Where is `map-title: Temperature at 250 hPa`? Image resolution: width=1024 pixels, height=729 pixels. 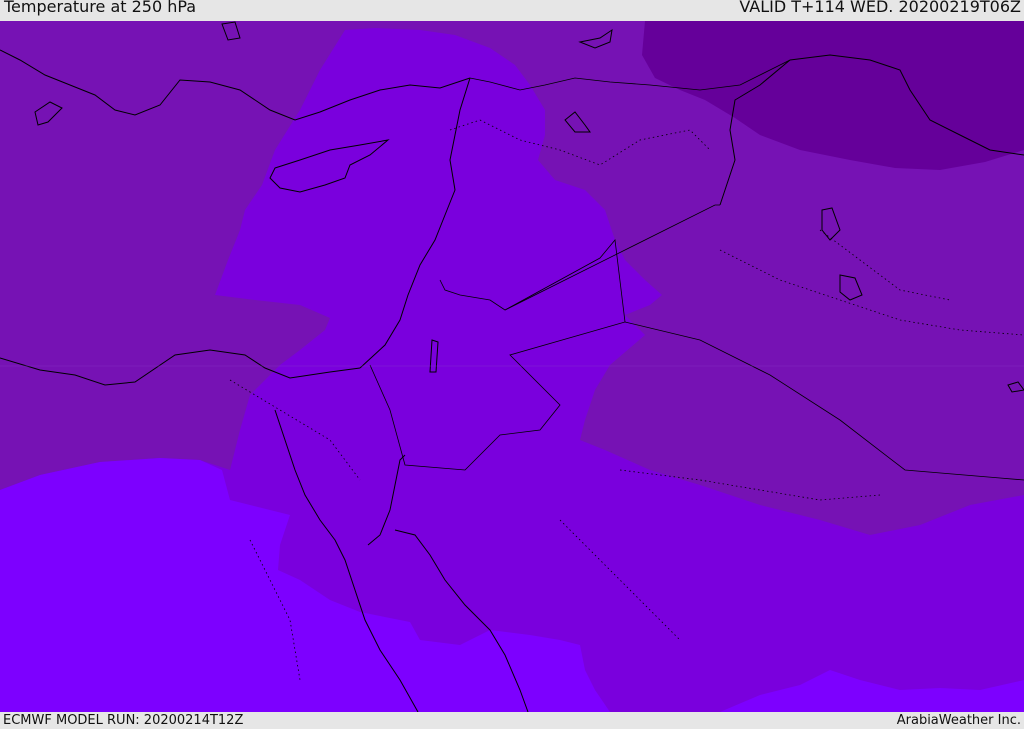
map-title: Temperature at 250 hPa is located at coordinates (100, 8).